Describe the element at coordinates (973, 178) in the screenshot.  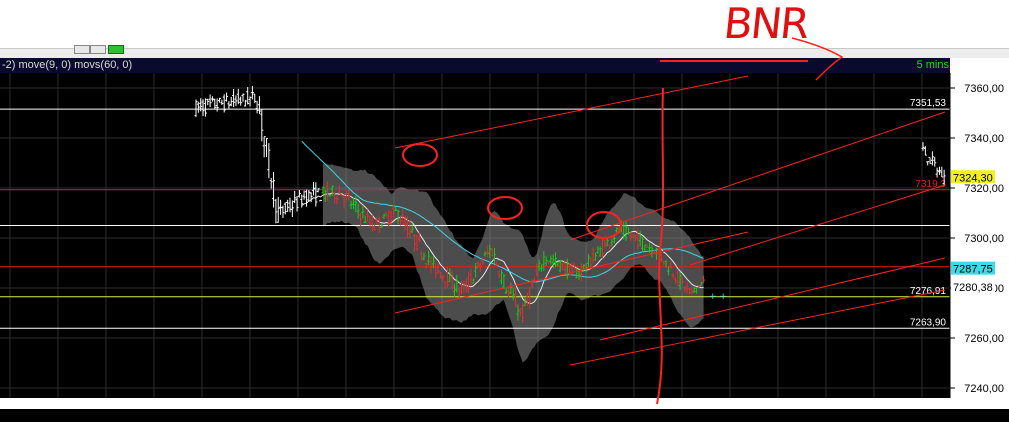
I see `price-tag-label: 7324,30` at that location.